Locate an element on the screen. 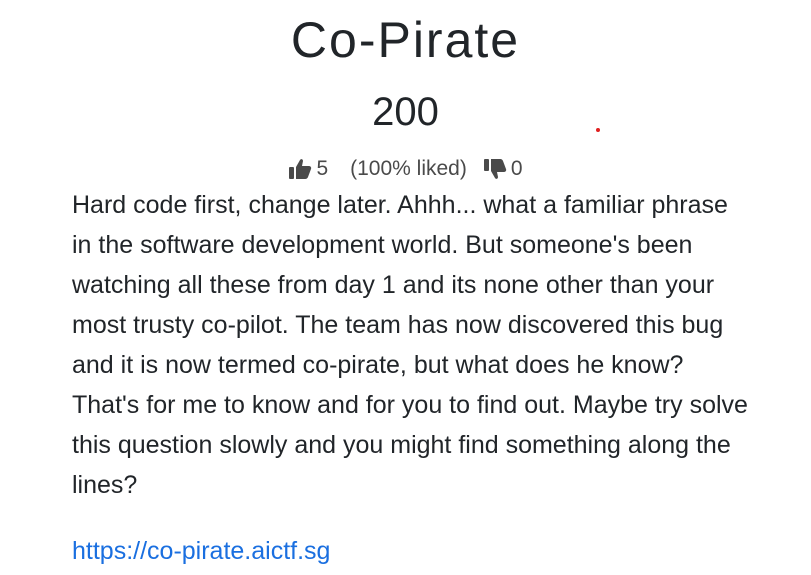 The image size is (811, 575). thumbs-down-icon is located at coordinates (495, 169).